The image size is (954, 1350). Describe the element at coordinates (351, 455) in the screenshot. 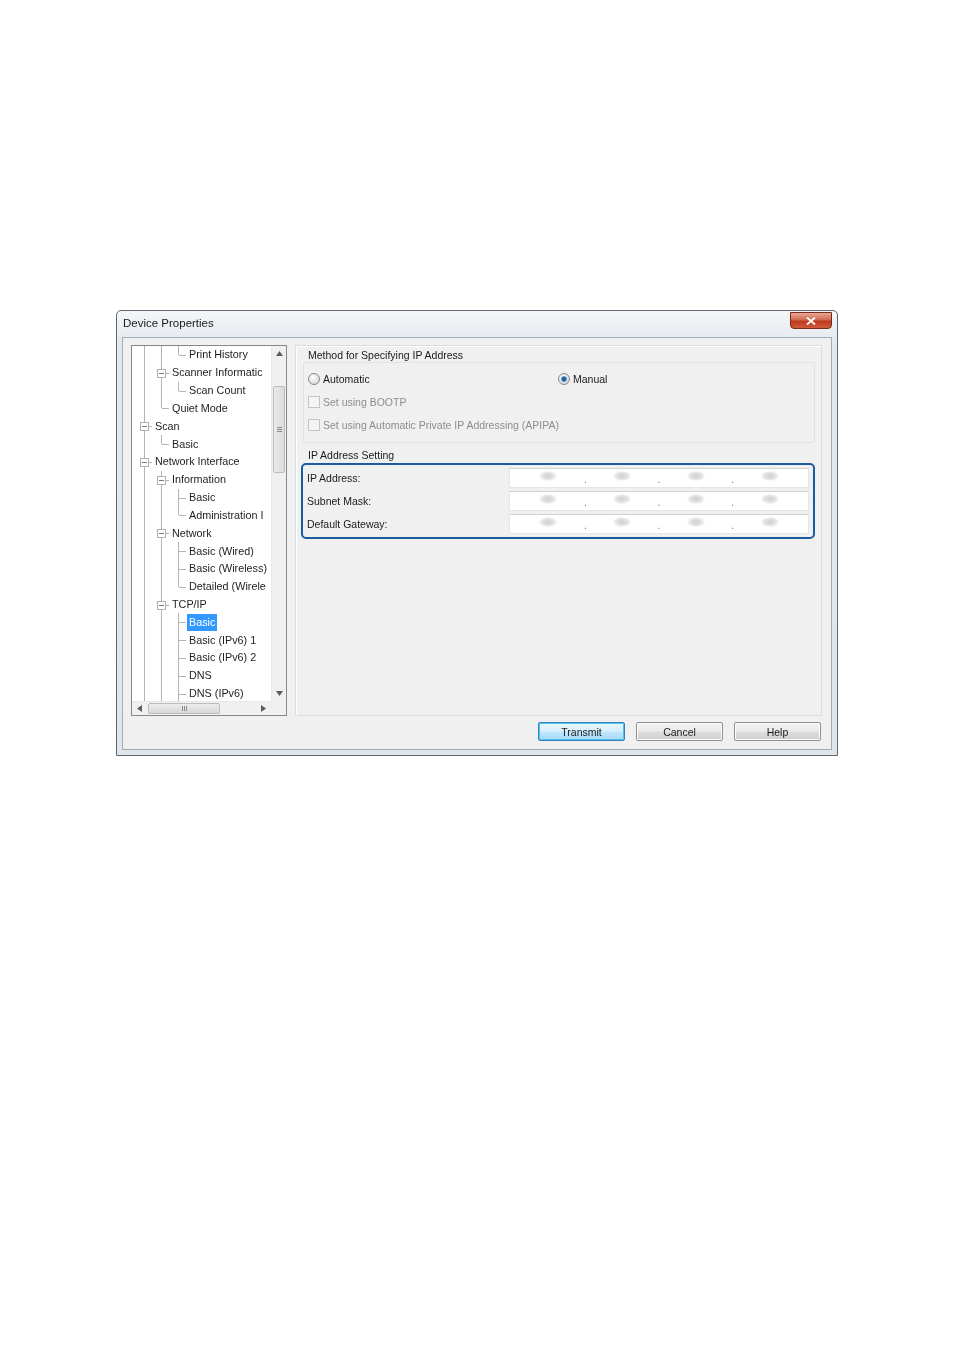

I see `section-title: IP Address Setting` at that location.